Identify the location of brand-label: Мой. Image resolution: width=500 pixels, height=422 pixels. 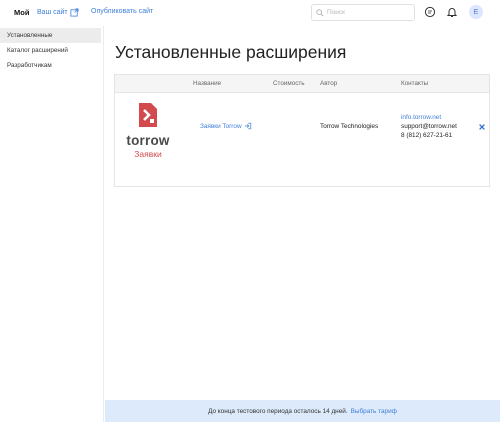
(21, 12).